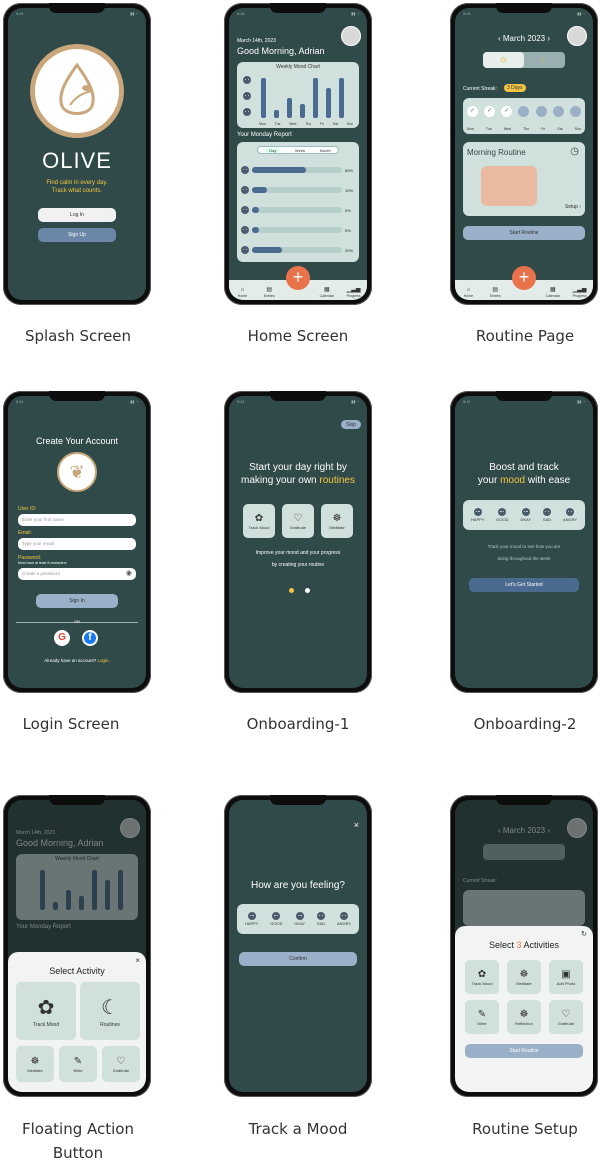 The height and width of the screenshot is (1168, 600). I want to click on home-icon: ⌂, so click(468, 290).